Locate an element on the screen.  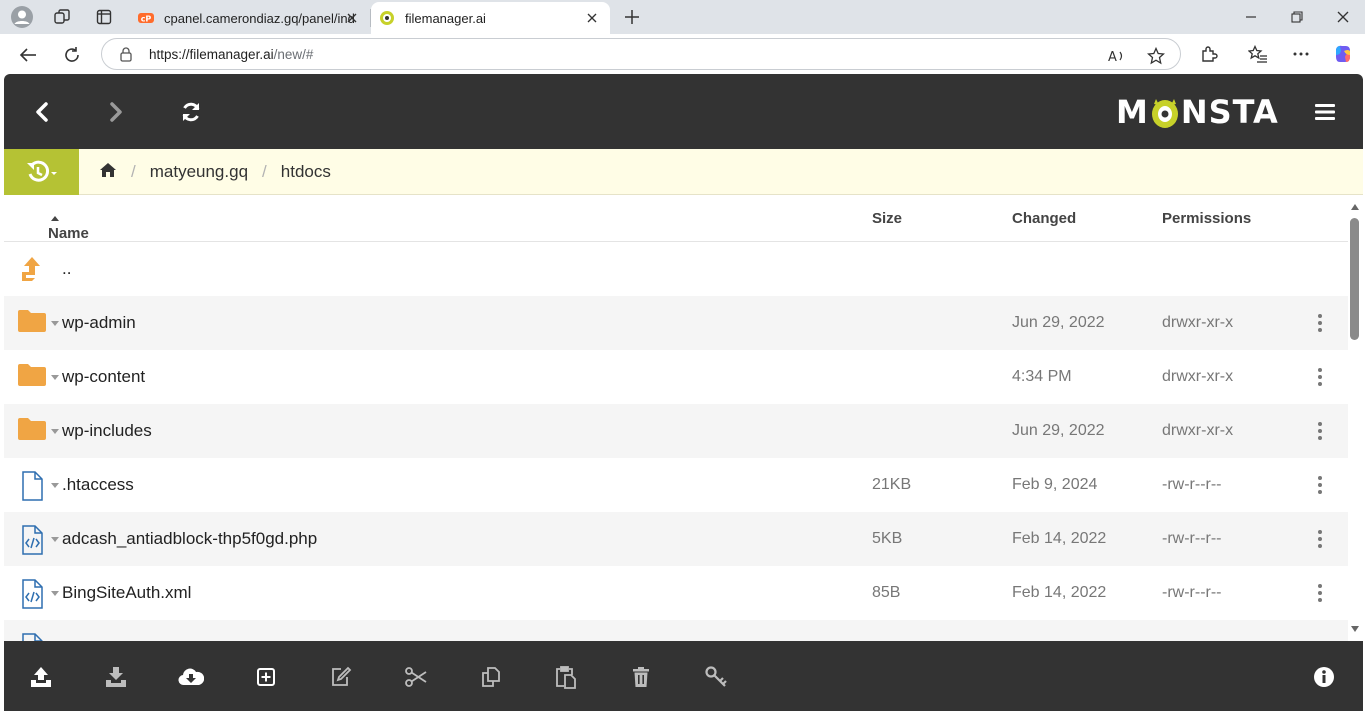
tab-cpanel-close-icon is located at coordinates (352, 18).